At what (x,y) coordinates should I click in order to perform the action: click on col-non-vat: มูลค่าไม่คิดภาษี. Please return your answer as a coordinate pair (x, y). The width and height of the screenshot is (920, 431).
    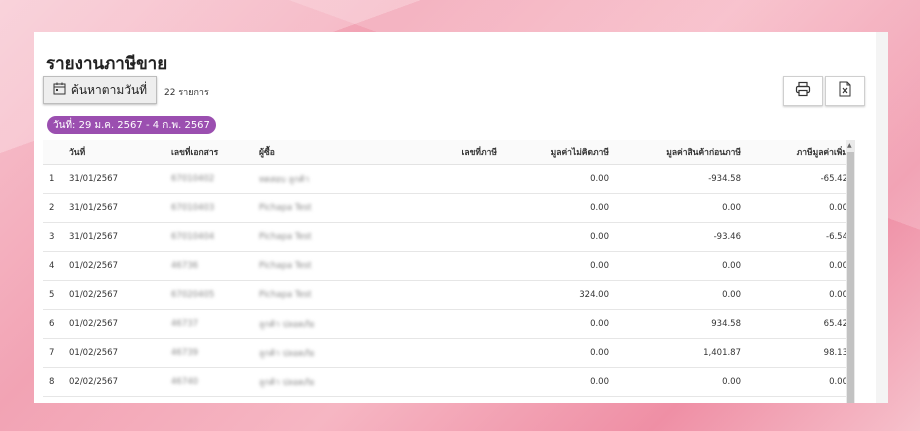
    Looking at the image, I should click on (559, 152).